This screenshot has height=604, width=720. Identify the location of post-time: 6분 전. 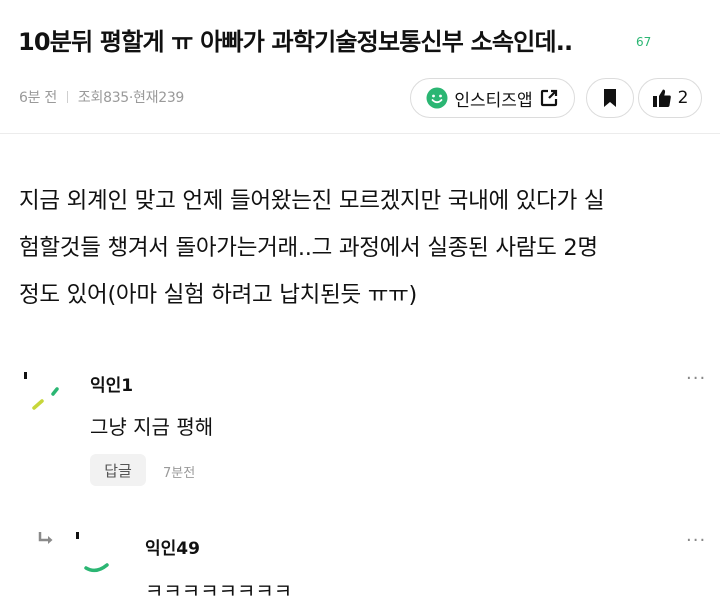
(38, 98).